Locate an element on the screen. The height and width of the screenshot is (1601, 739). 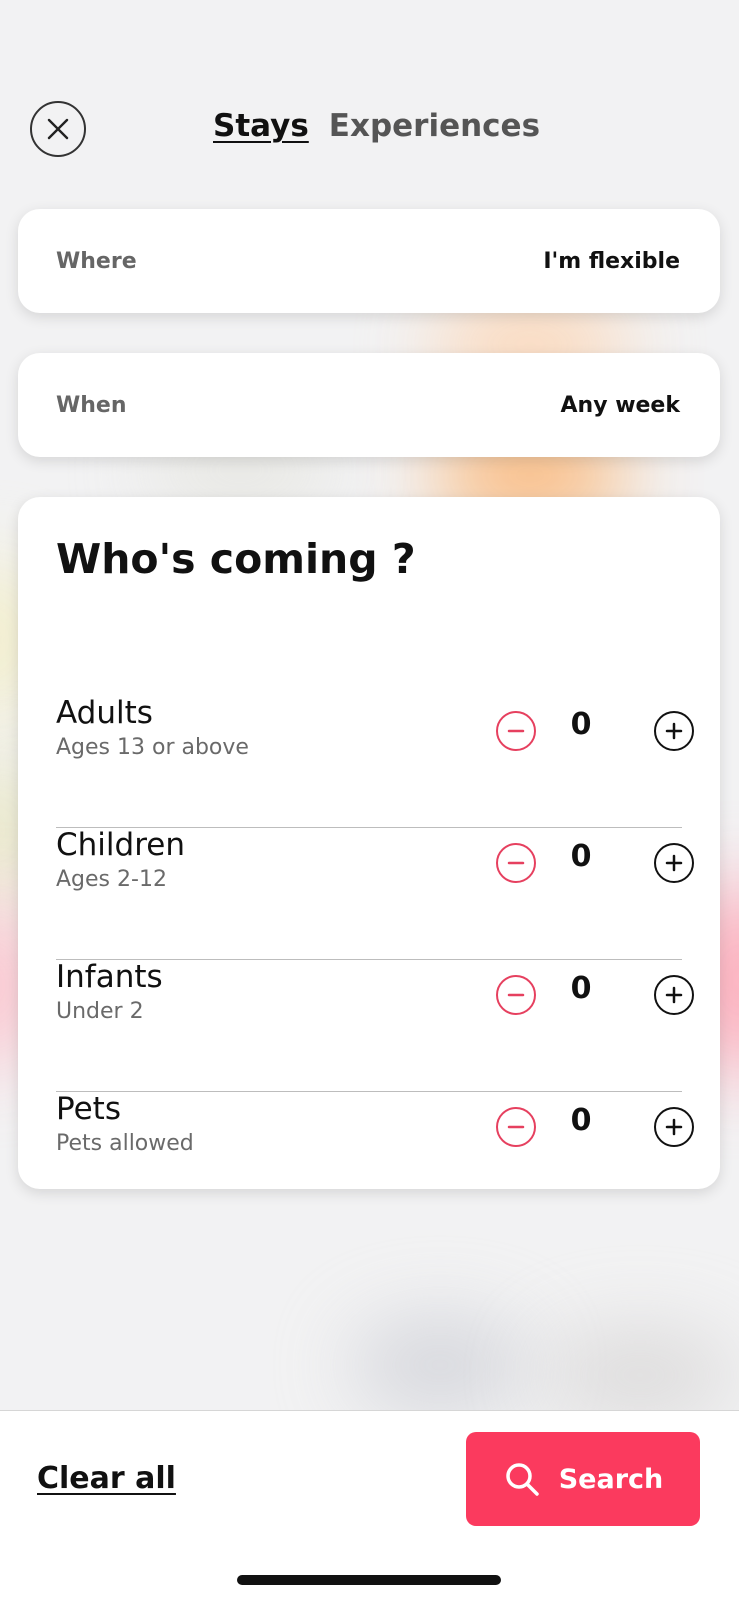
adults-increment-button is located at coordinates (674, 731).